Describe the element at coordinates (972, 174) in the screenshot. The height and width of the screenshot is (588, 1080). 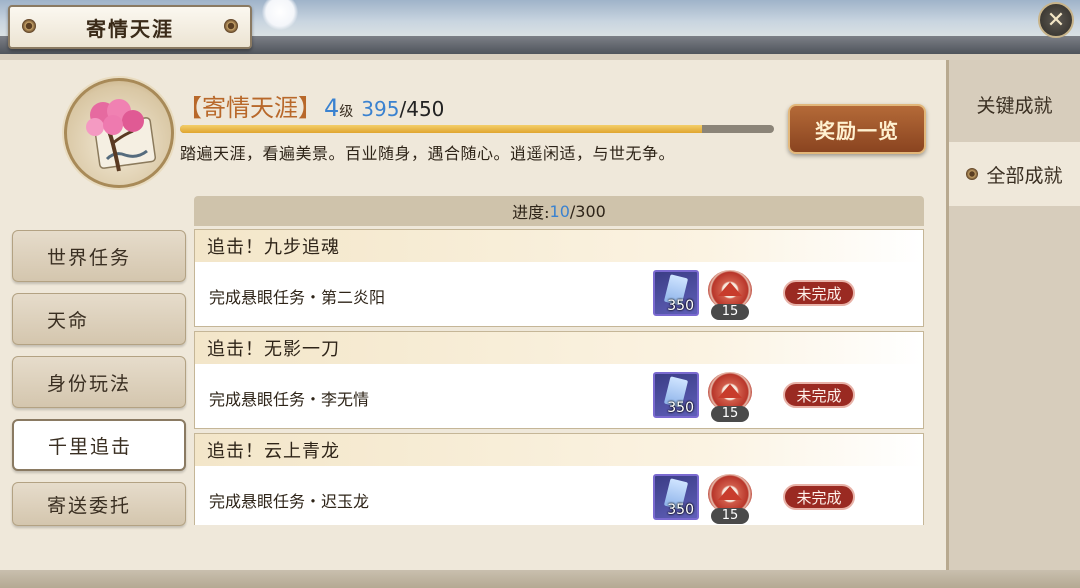
I see `selected-dot-icon` at that location.